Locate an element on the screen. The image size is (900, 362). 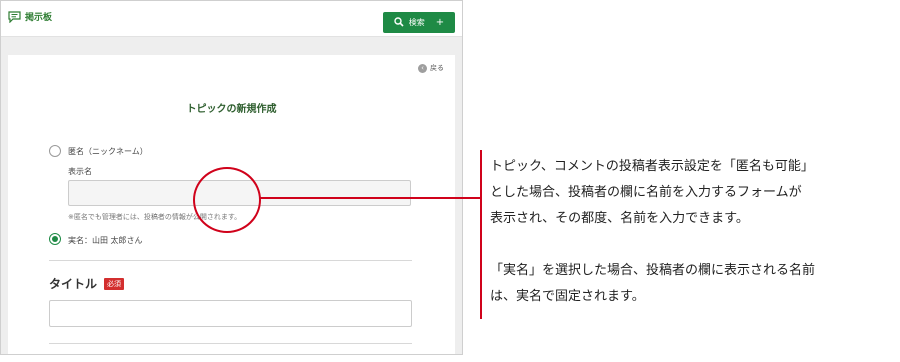
search-icon is located at coordinates (399, 22).